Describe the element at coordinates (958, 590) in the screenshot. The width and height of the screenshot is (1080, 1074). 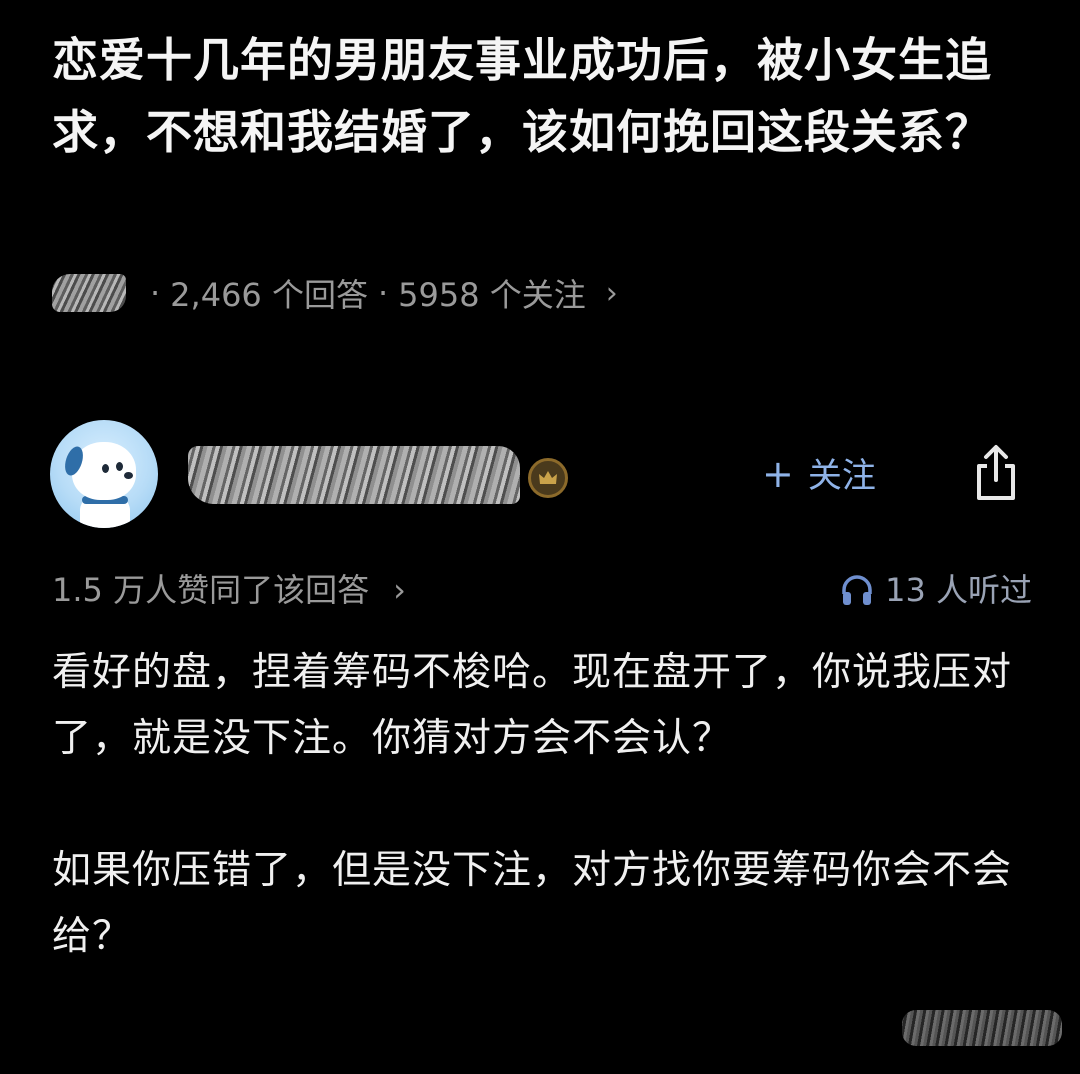
I see `listen-text: 13 人听过` at that location.